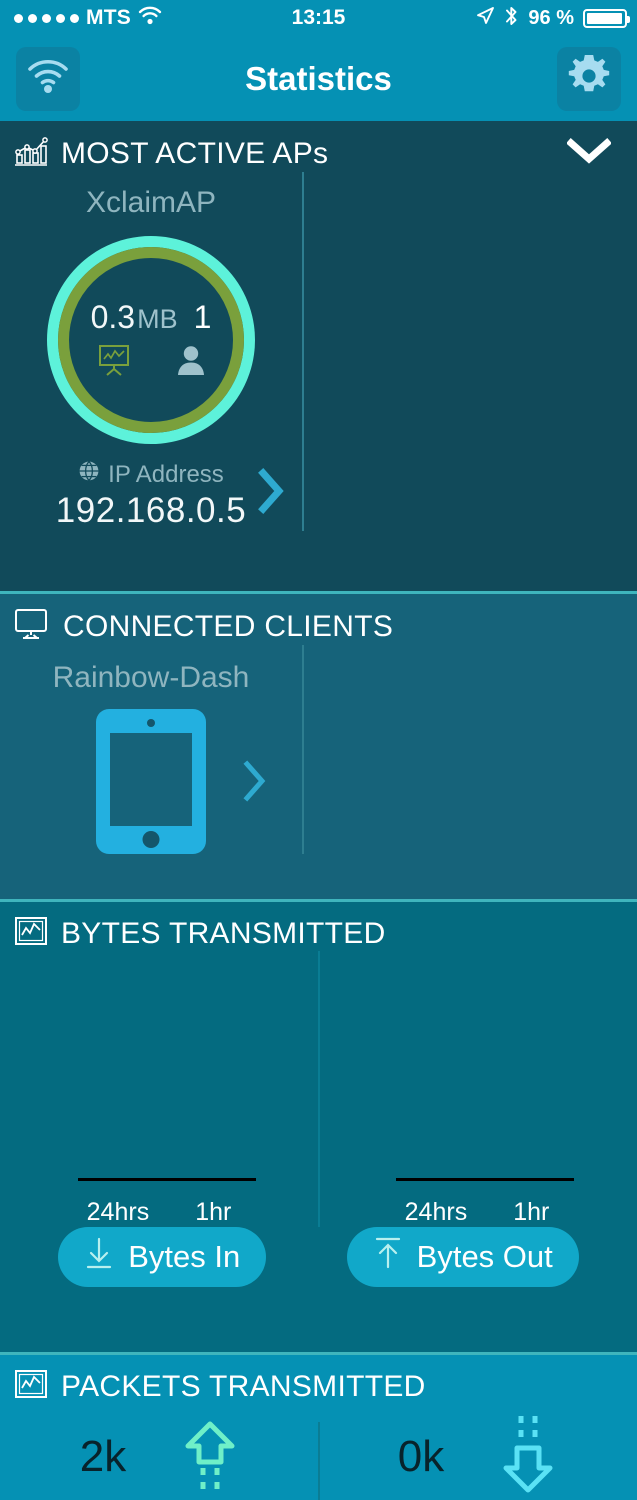 This screenshot has height=1500, width=637. Describe the element at coordinates (113, 317) in the screenshot. I see `ap-traffic-value: 0.3` at that location.